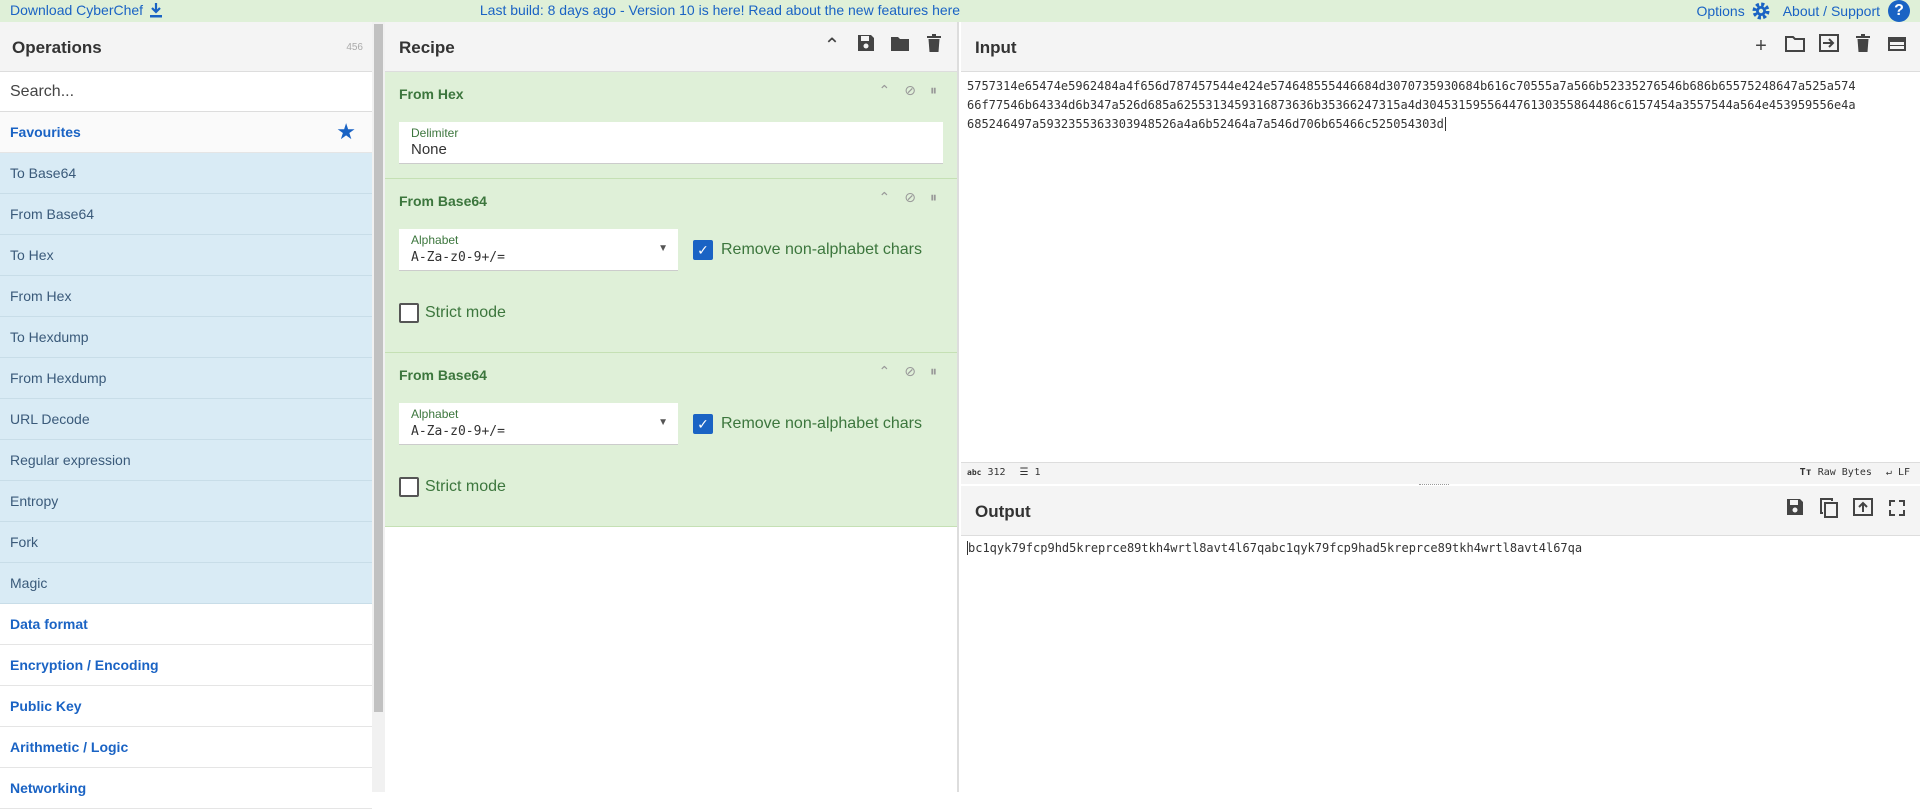  I want to click on favourites-label: Favourites, so click(45, 132).